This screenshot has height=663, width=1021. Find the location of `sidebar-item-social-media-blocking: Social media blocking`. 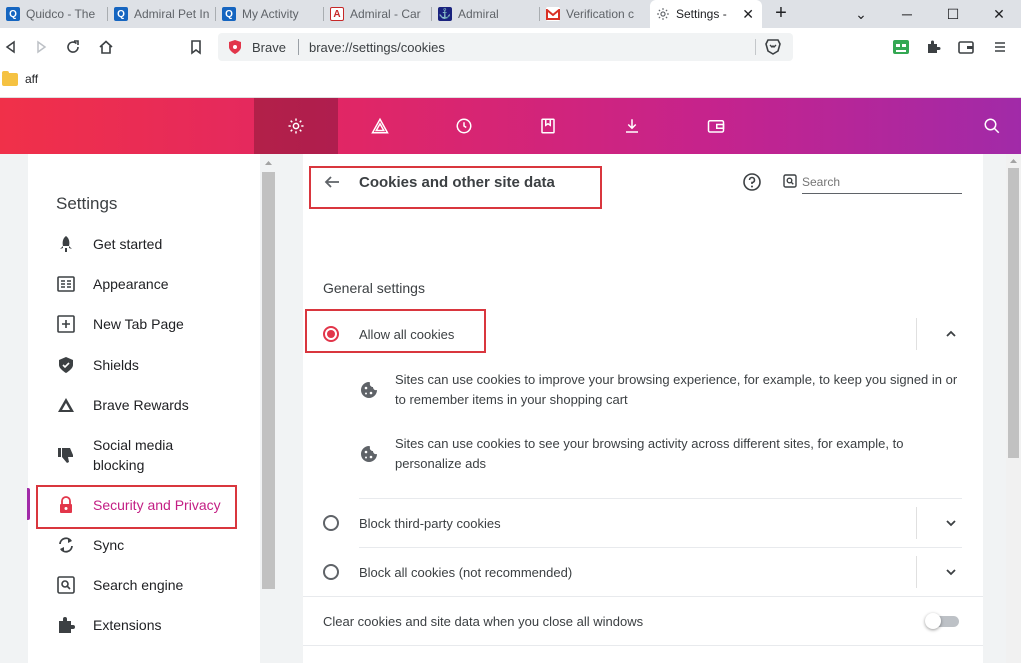

sidebar-item-social-media-blocking: Social media blocking is located at coordinates (114, 455).